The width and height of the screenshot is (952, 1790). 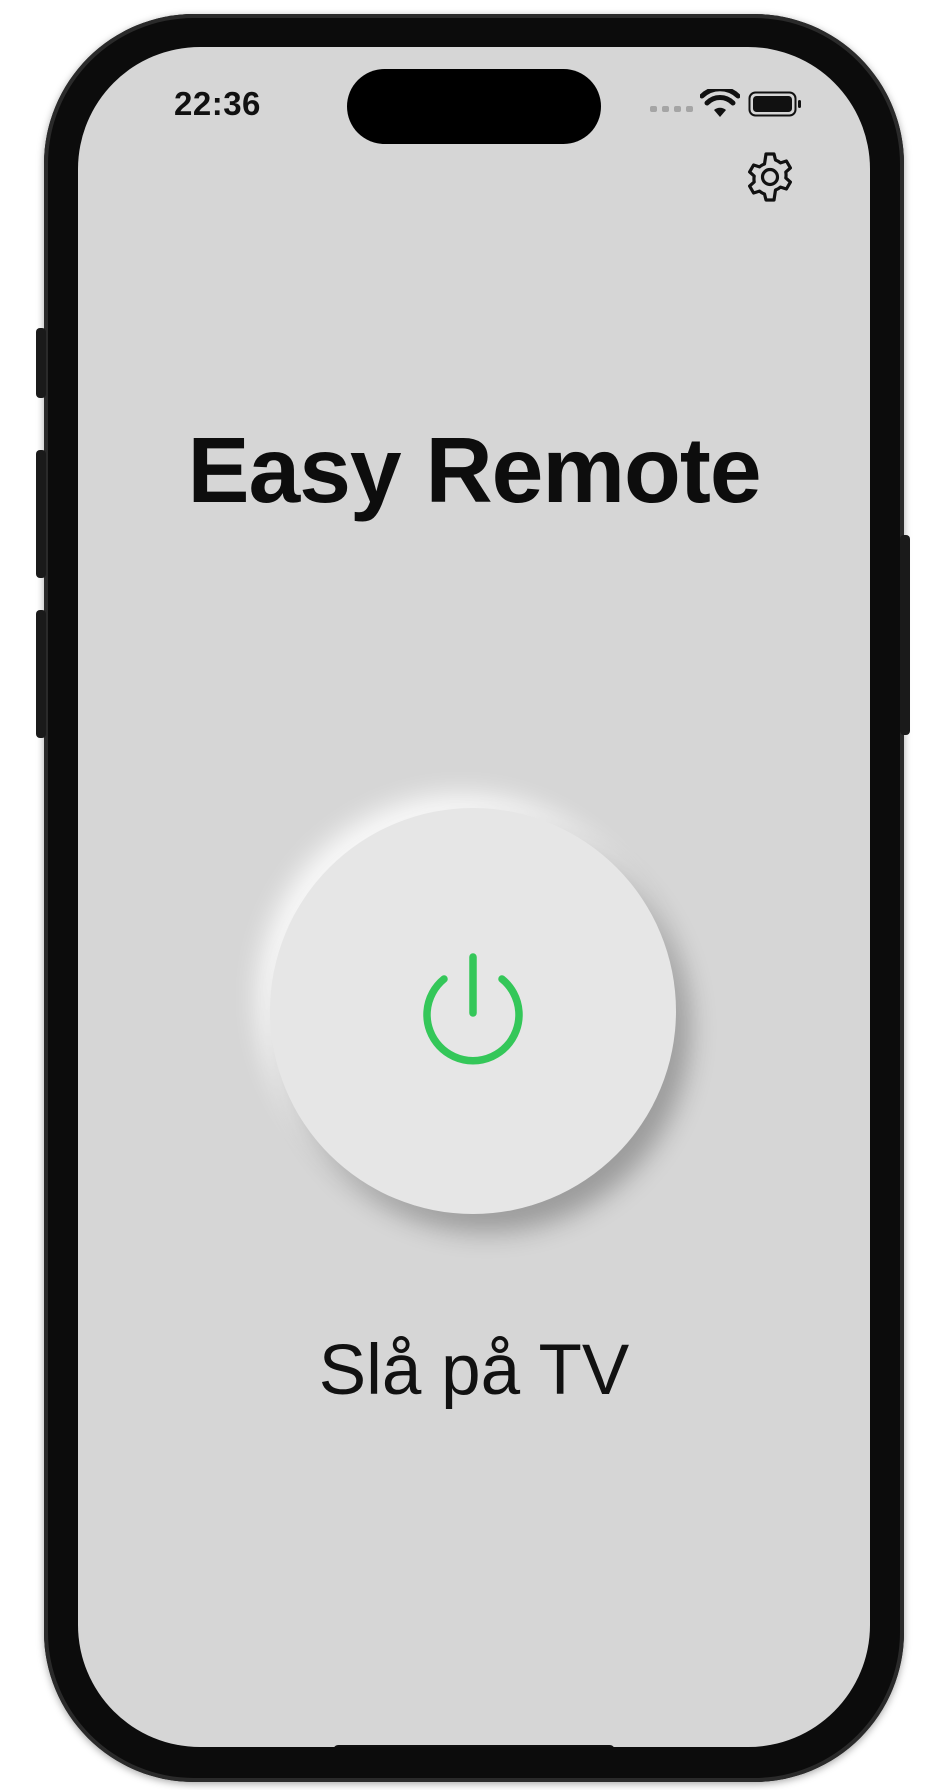 What do you see at coordinates (474, 1370) in the screenshot?
I see `power-action-label: Slå på TV` at bounding box center [474, 1370].